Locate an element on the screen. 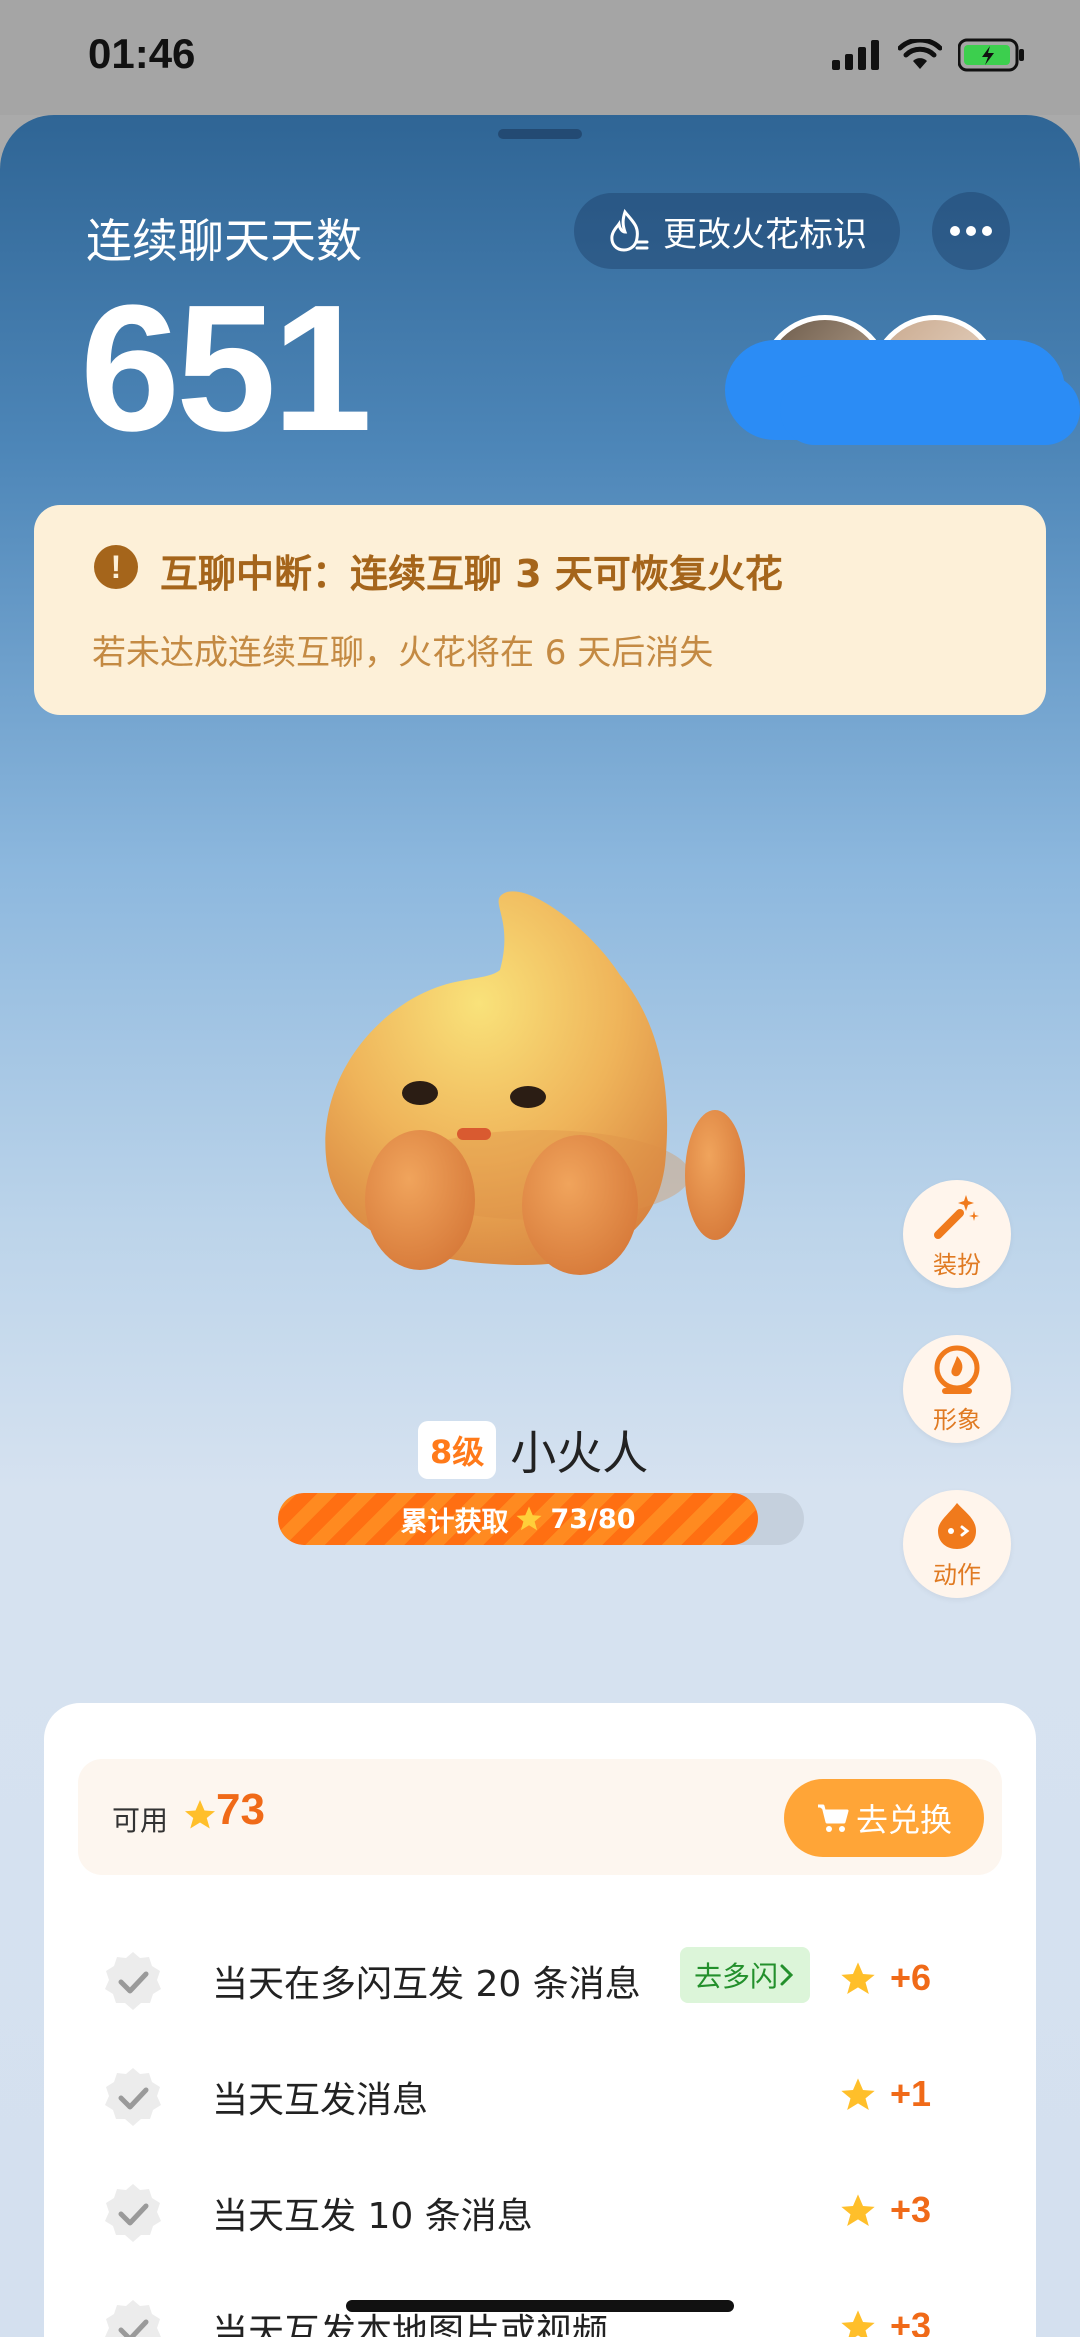 The image size is (1080, 2337). task-reward: +6 is located at coordinates (911, 1977).